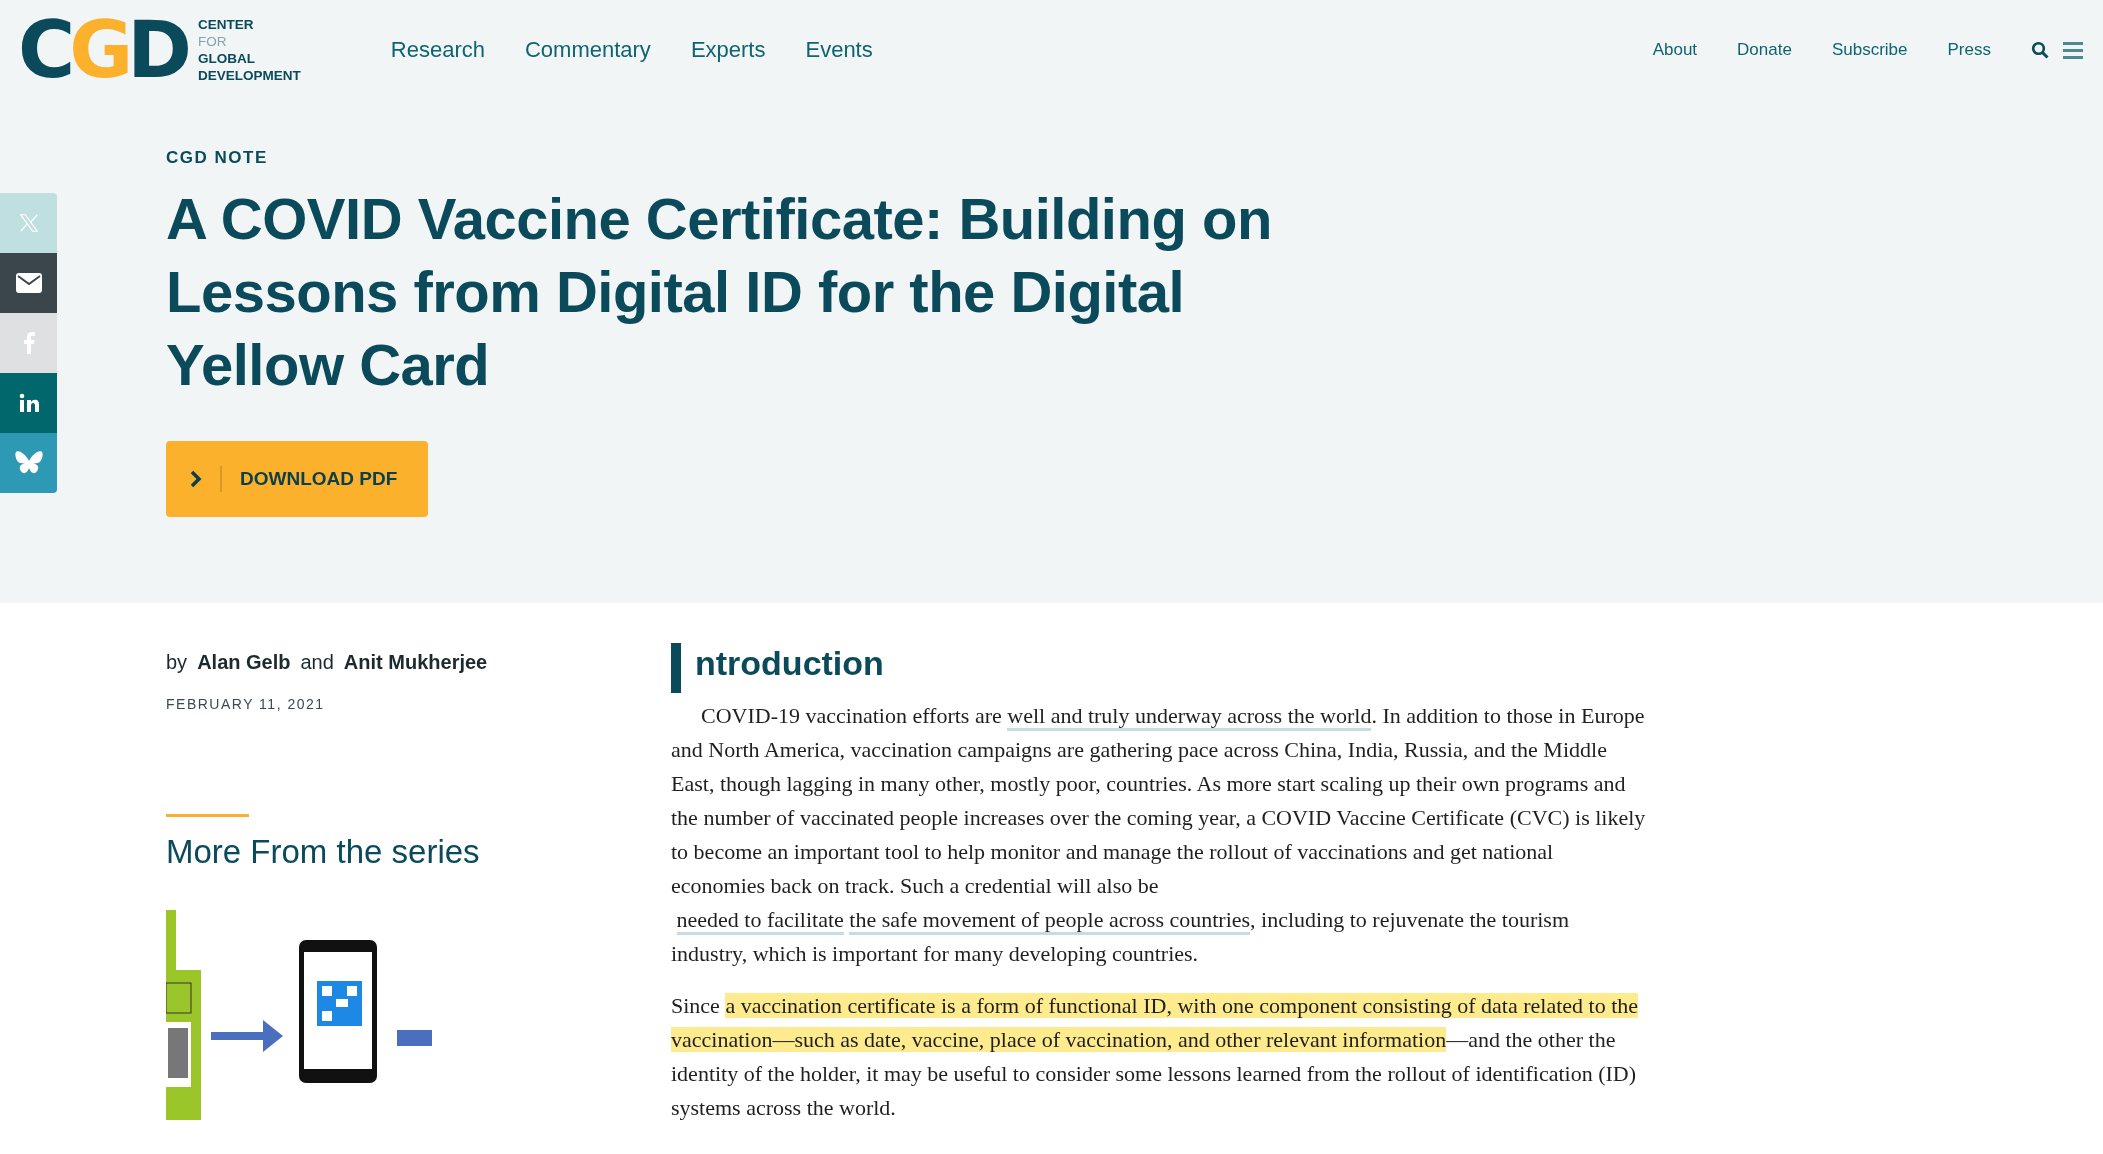  Describe the element at coordinates (217, 158) in the screenshot. I see `article-type-label: CGD NOTE` at that location.